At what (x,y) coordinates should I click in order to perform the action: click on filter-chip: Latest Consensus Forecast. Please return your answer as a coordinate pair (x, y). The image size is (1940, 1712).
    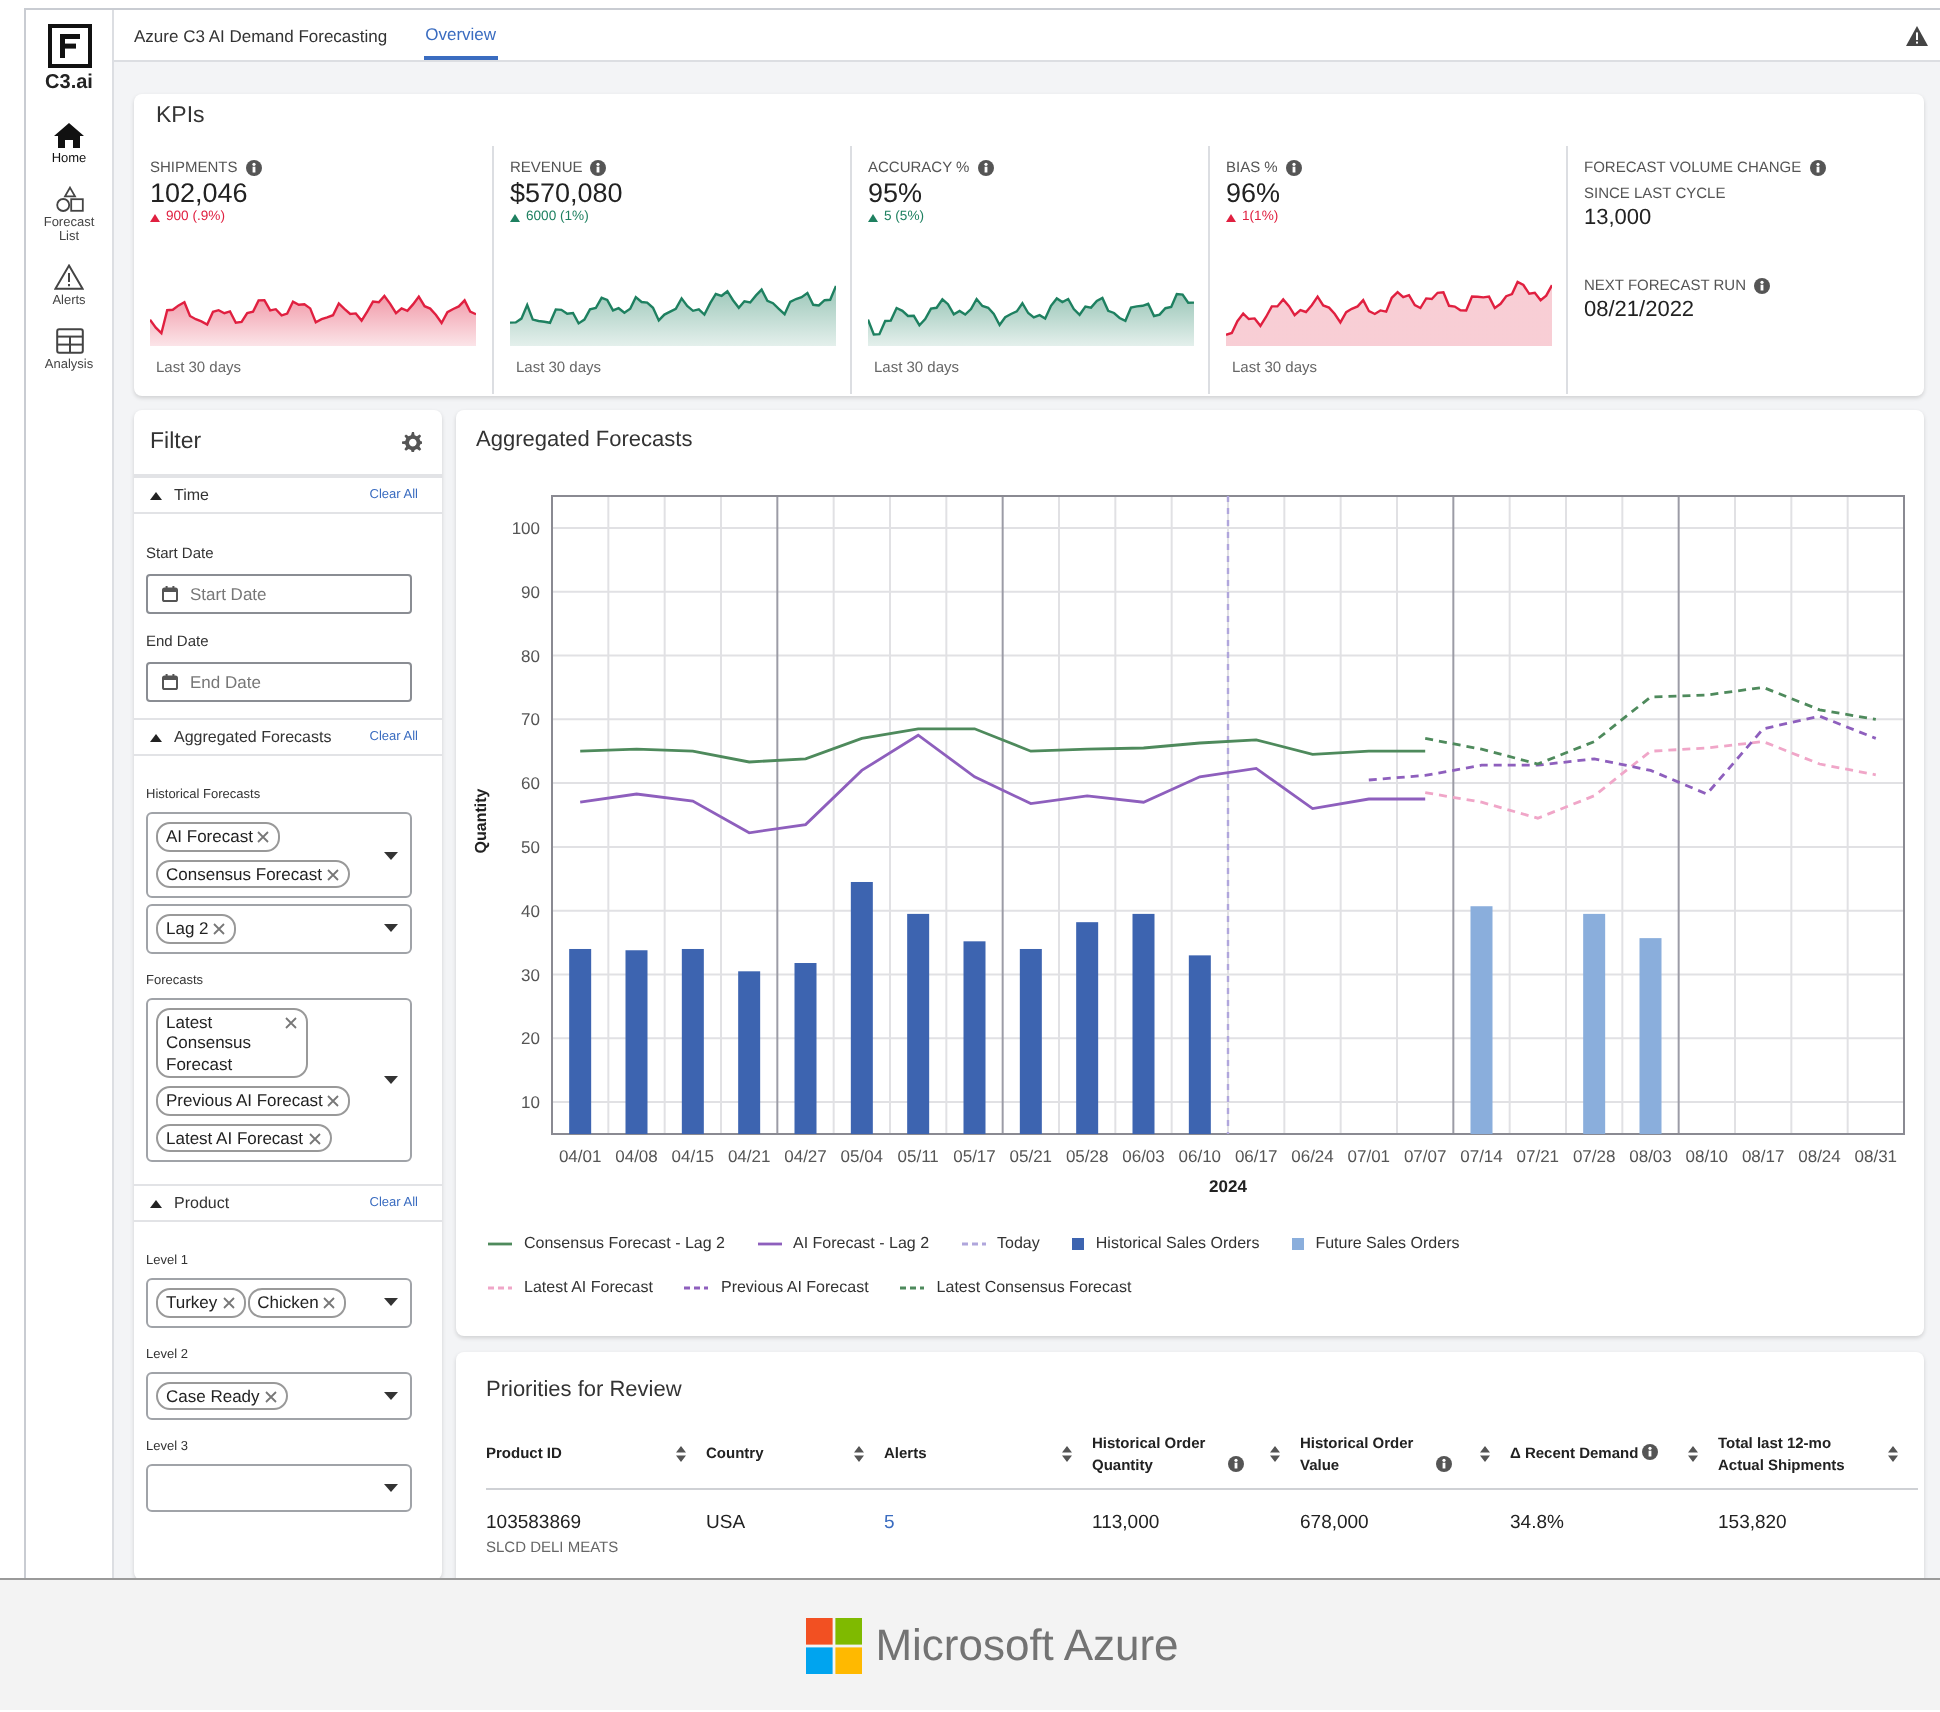
    Looking at the image, I should click on (232, 1042).